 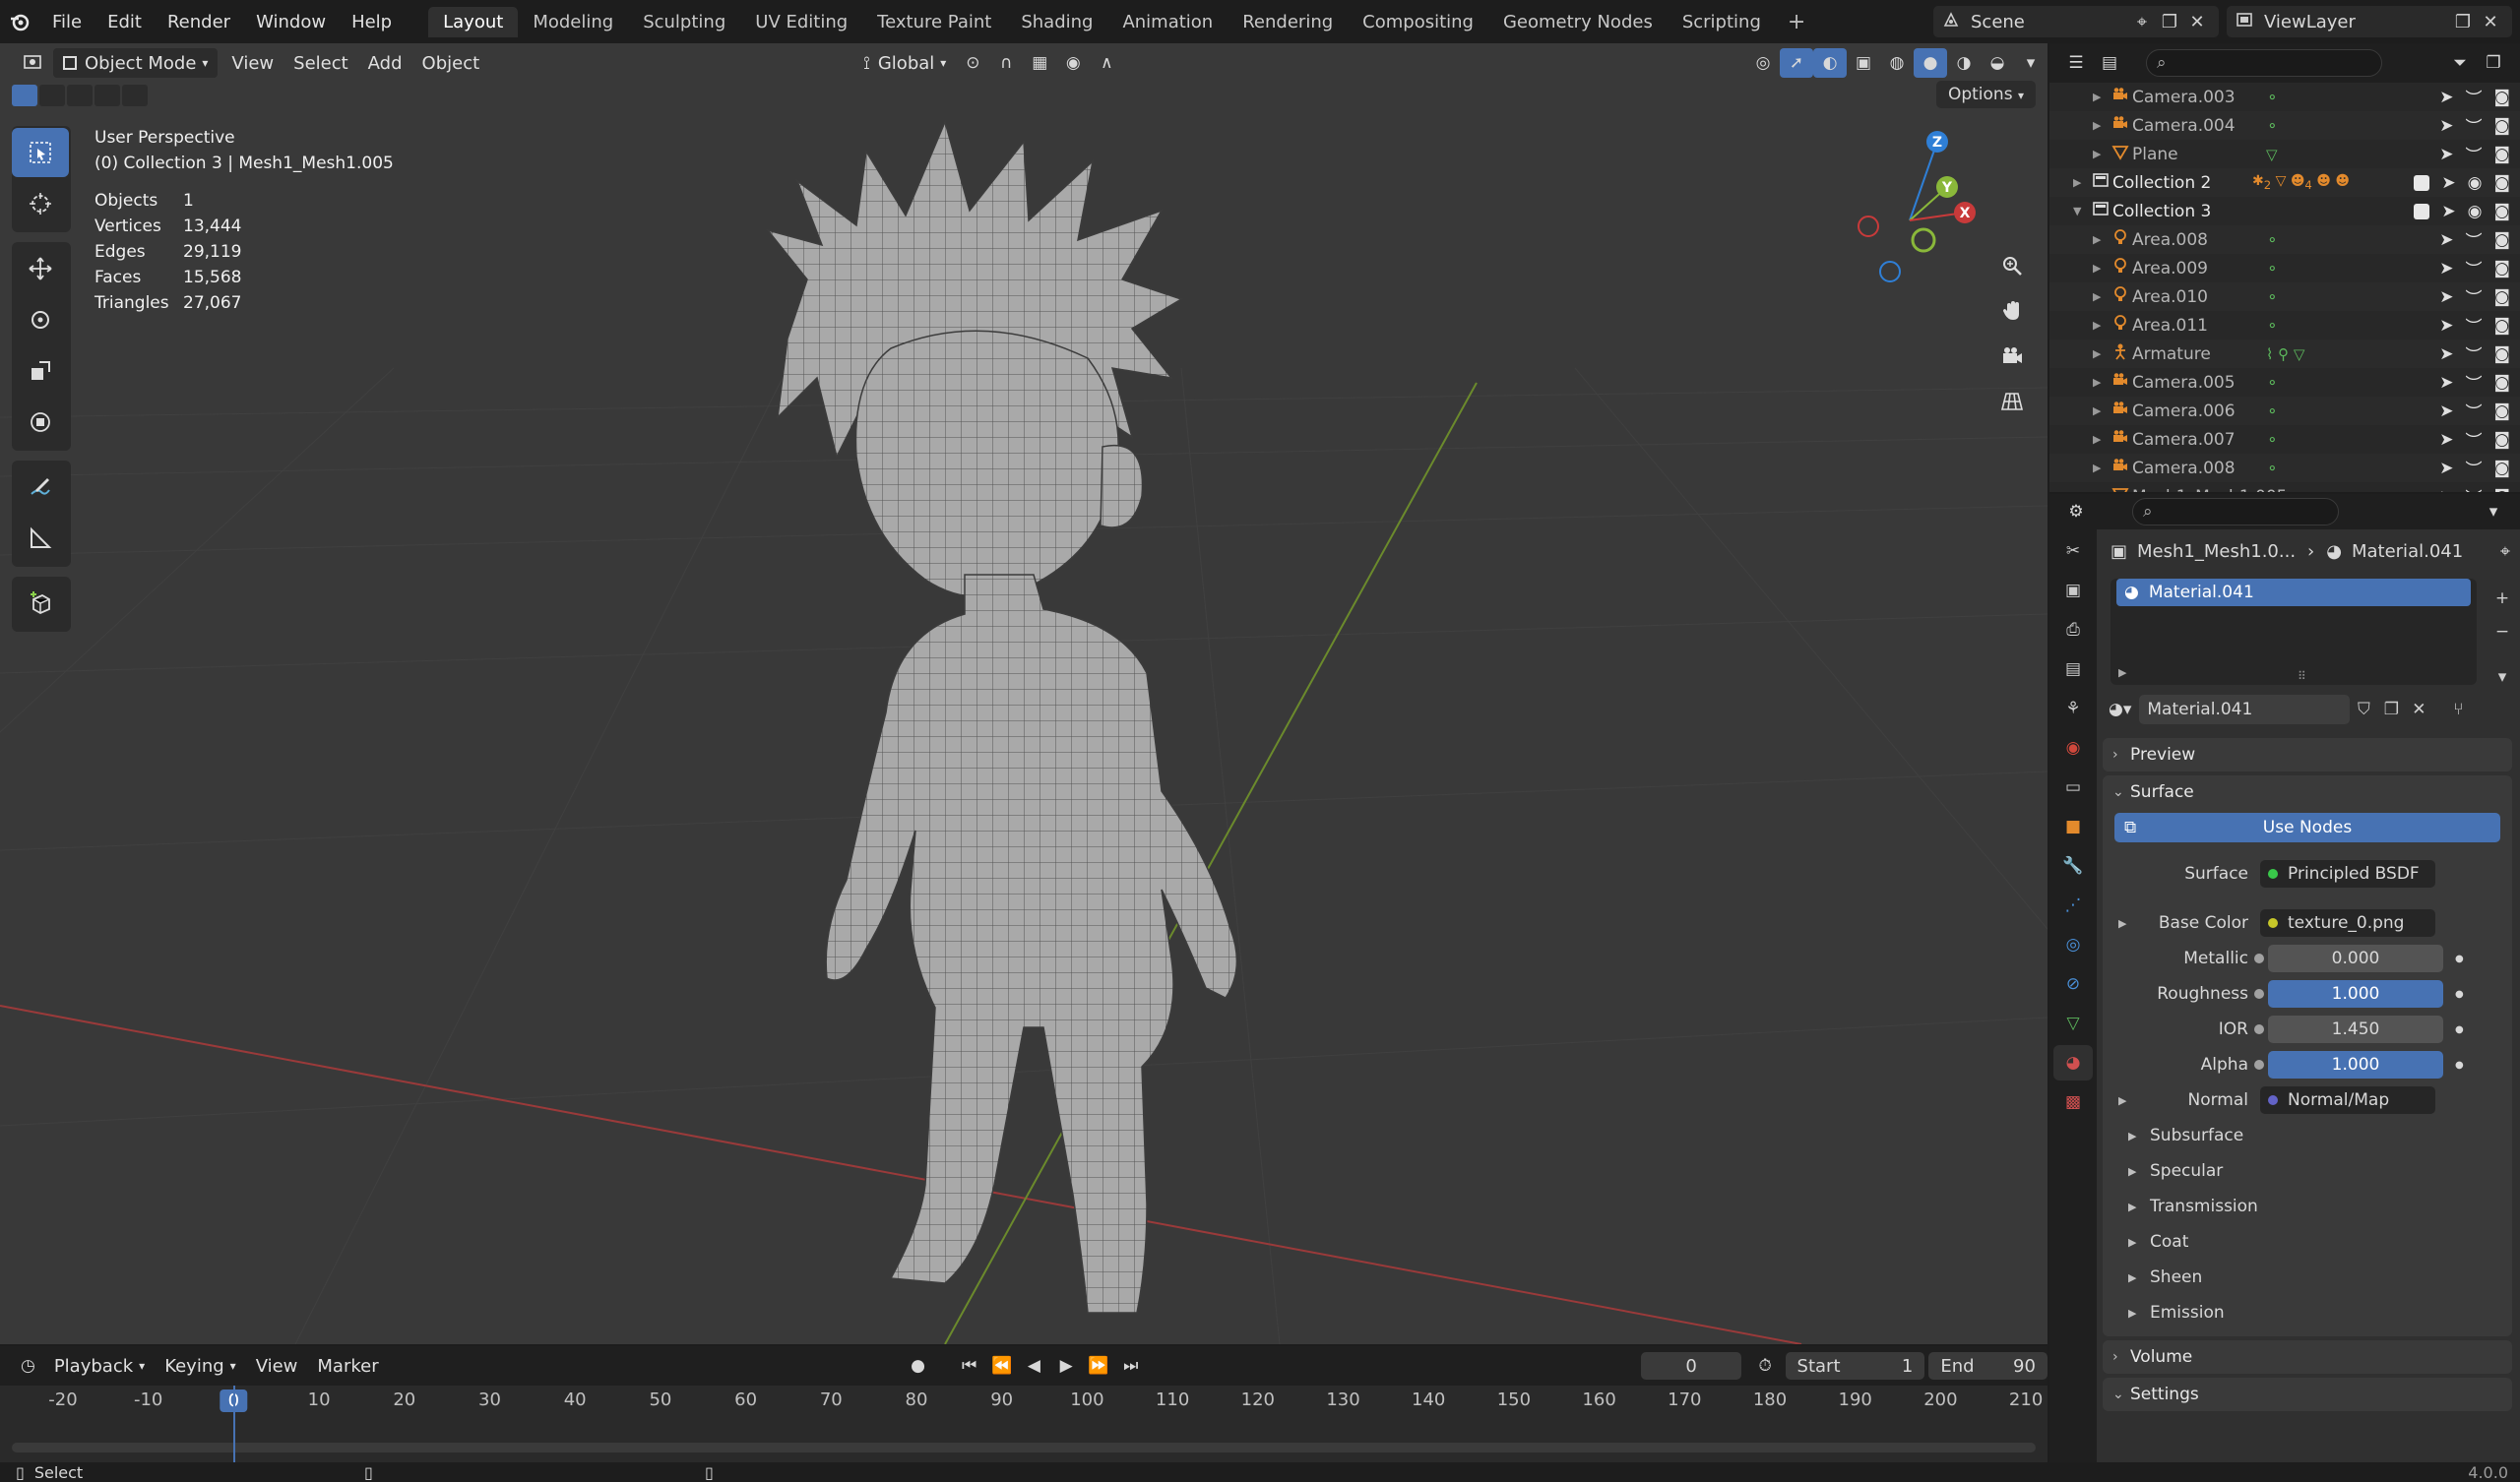 I want to click on close-icon: ✕, so click(x=2197, y=21).